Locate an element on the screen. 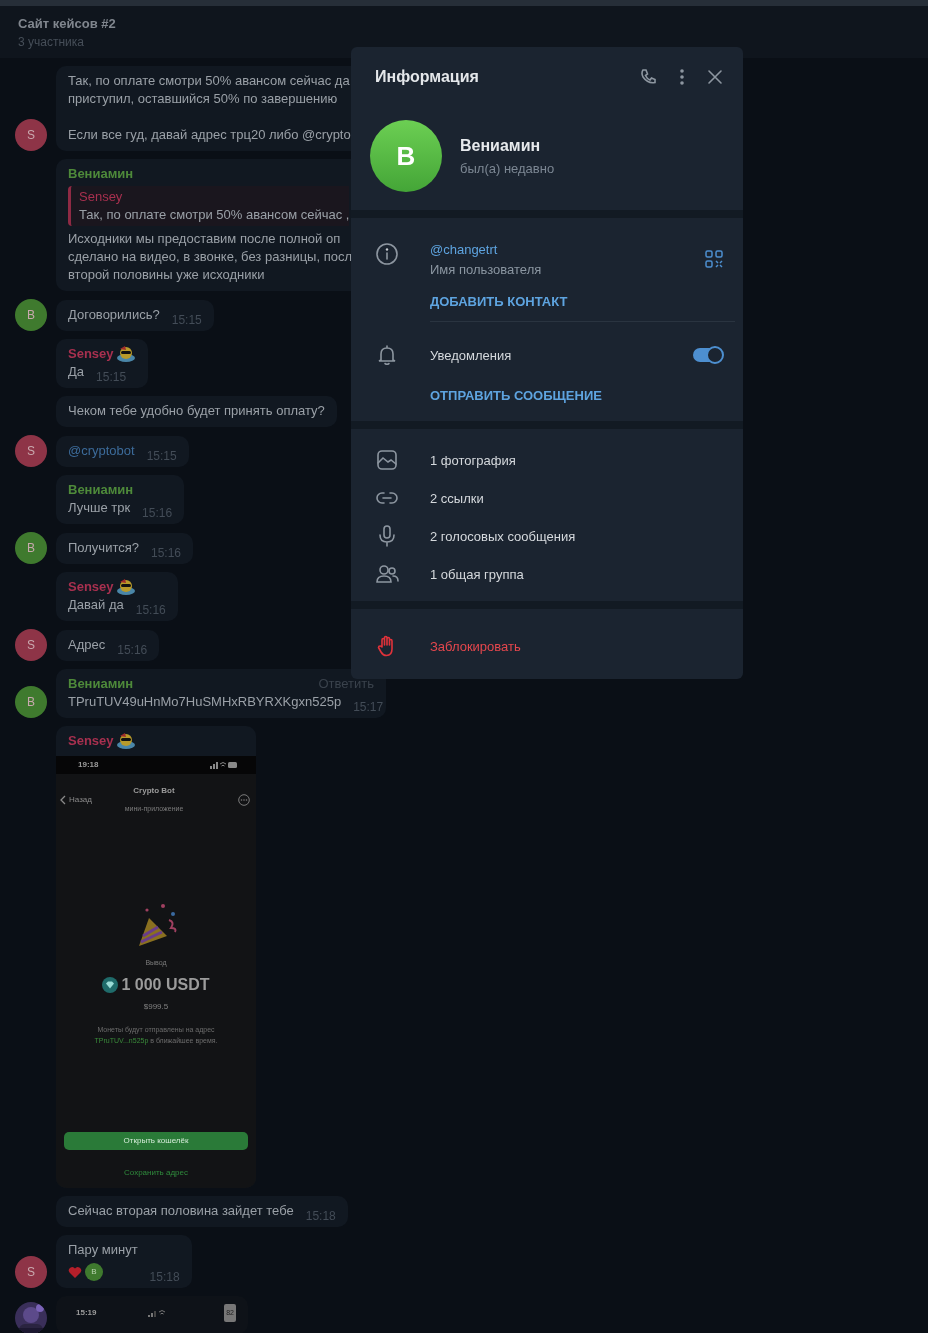 The image size is (928, 1333). field-label: Имя пользователя is located at coordinates (486, 269).